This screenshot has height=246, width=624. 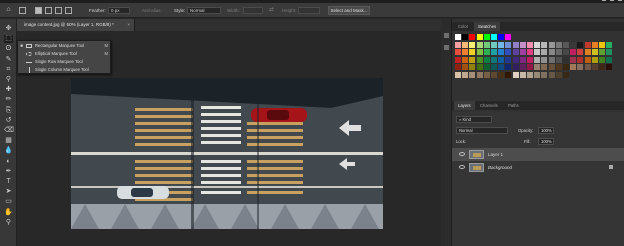 I want to click on add-selection-icon, so click(x=48, y=10).